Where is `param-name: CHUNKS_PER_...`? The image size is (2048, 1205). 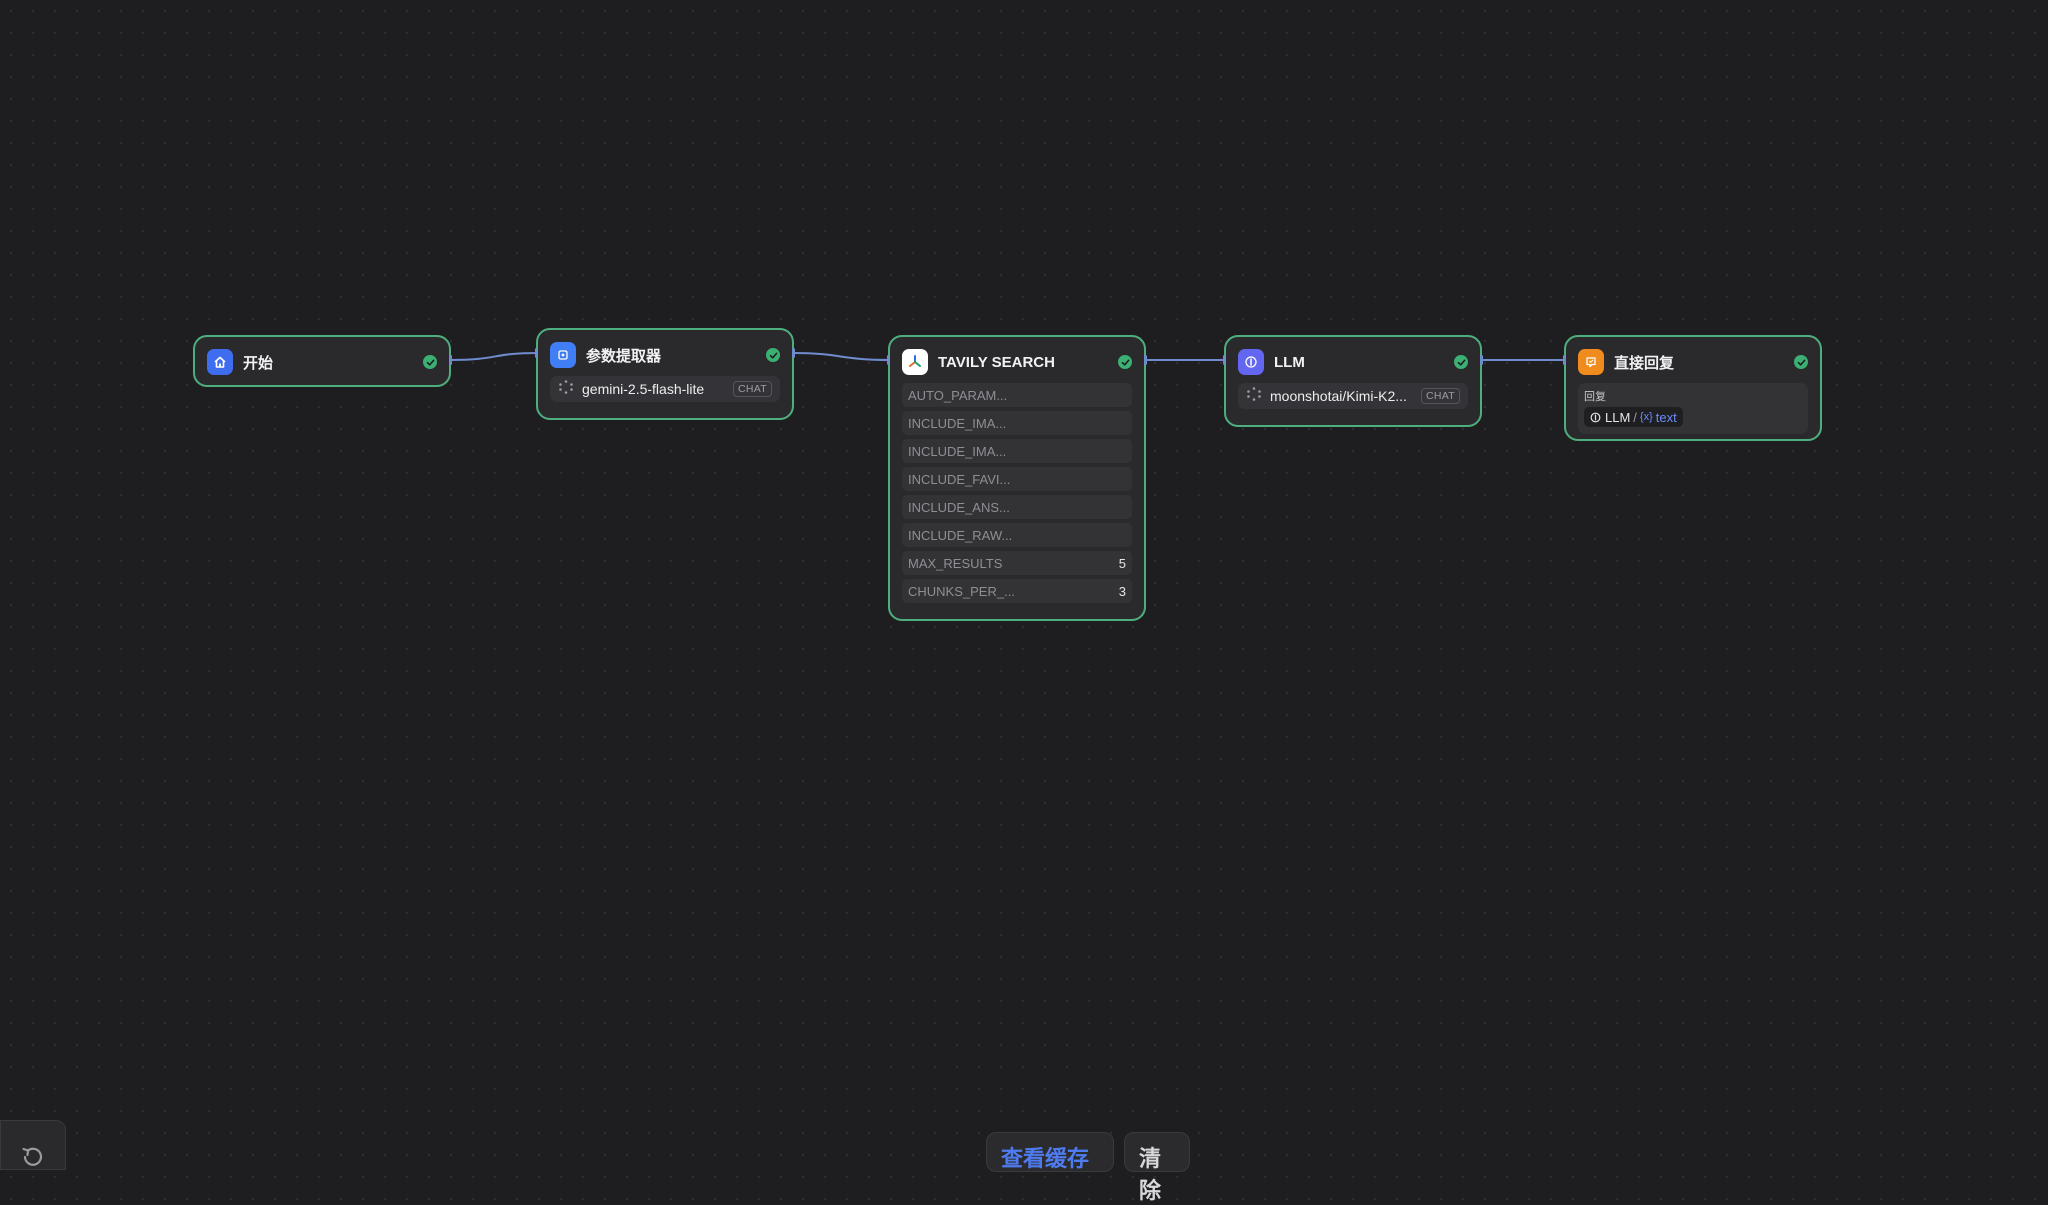
param-name: CHUNKS_PER_... is located at coordinates (961, 591).